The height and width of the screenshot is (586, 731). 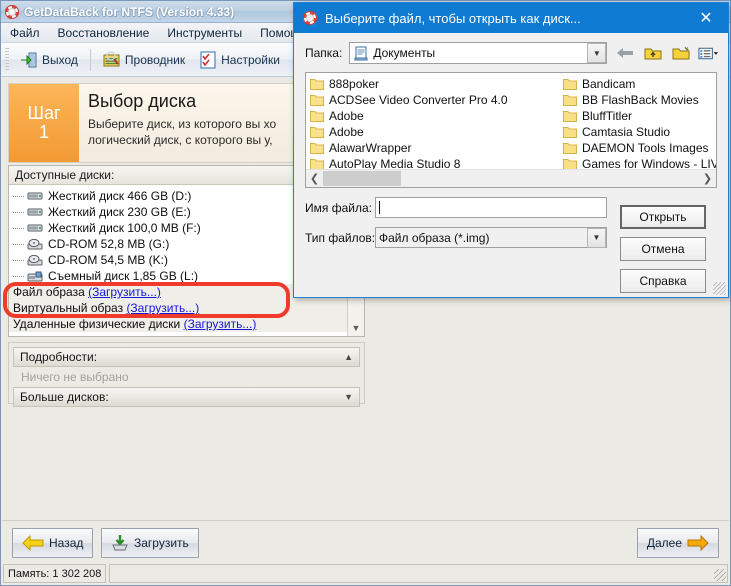 I want to click on scroll-left-arrow-icon: ❮, so click(x=314, y=178).